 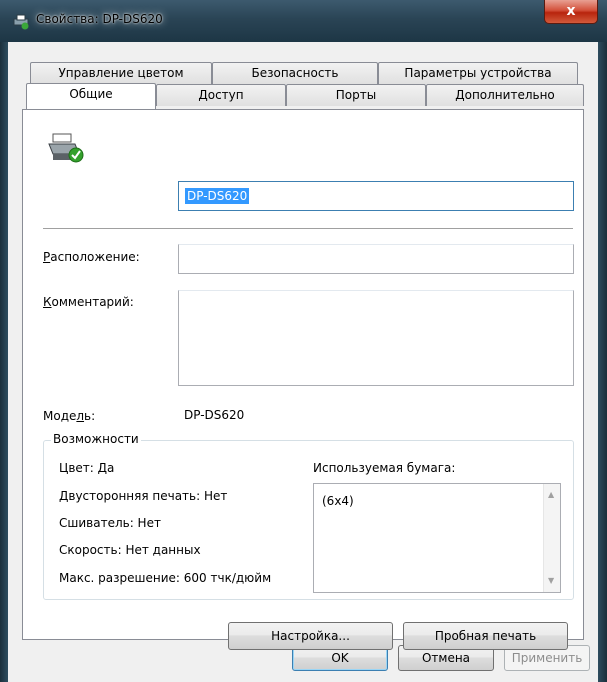 I want to click on tab-label: Дополнительно, so click(x=505, y=95).